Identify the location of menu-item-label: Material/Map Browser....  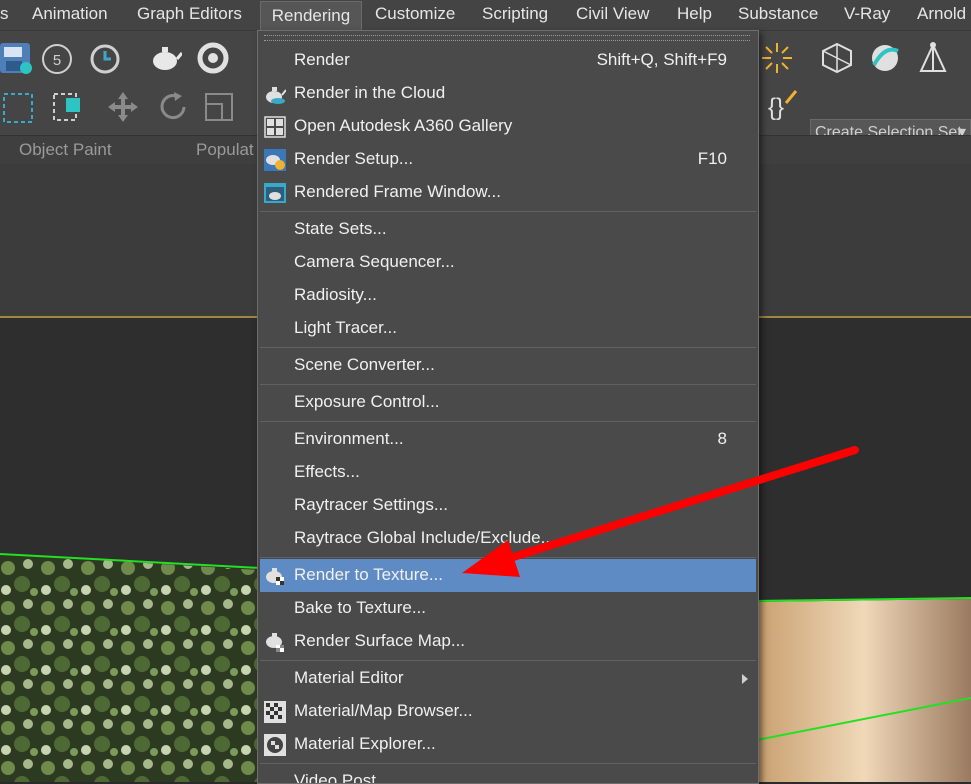
(383, 710).